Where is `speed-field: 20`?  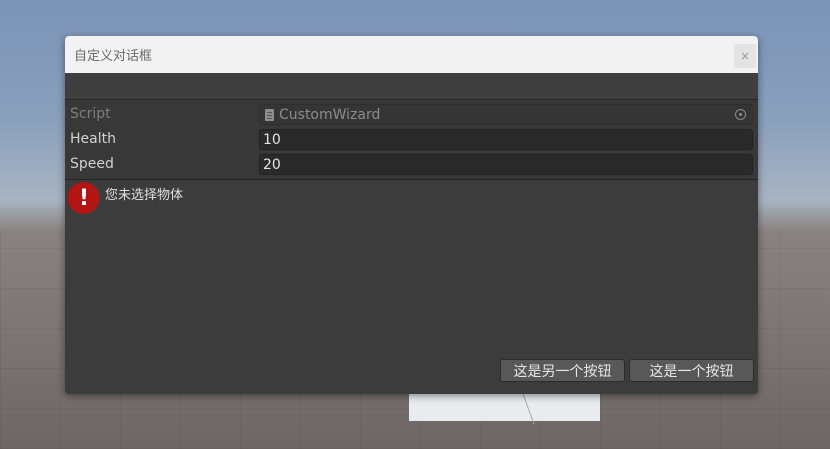 speed-field: 20 is located at coordinates (506, 164).